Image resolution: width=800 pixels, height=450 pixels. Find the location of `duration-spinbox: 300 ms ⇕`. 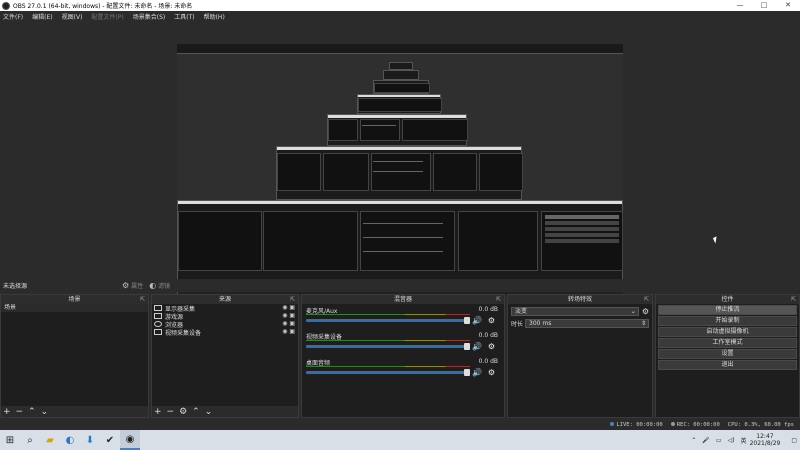

duration-spinbox: 300 ms ⇕ is located at coordinates (587, 323).